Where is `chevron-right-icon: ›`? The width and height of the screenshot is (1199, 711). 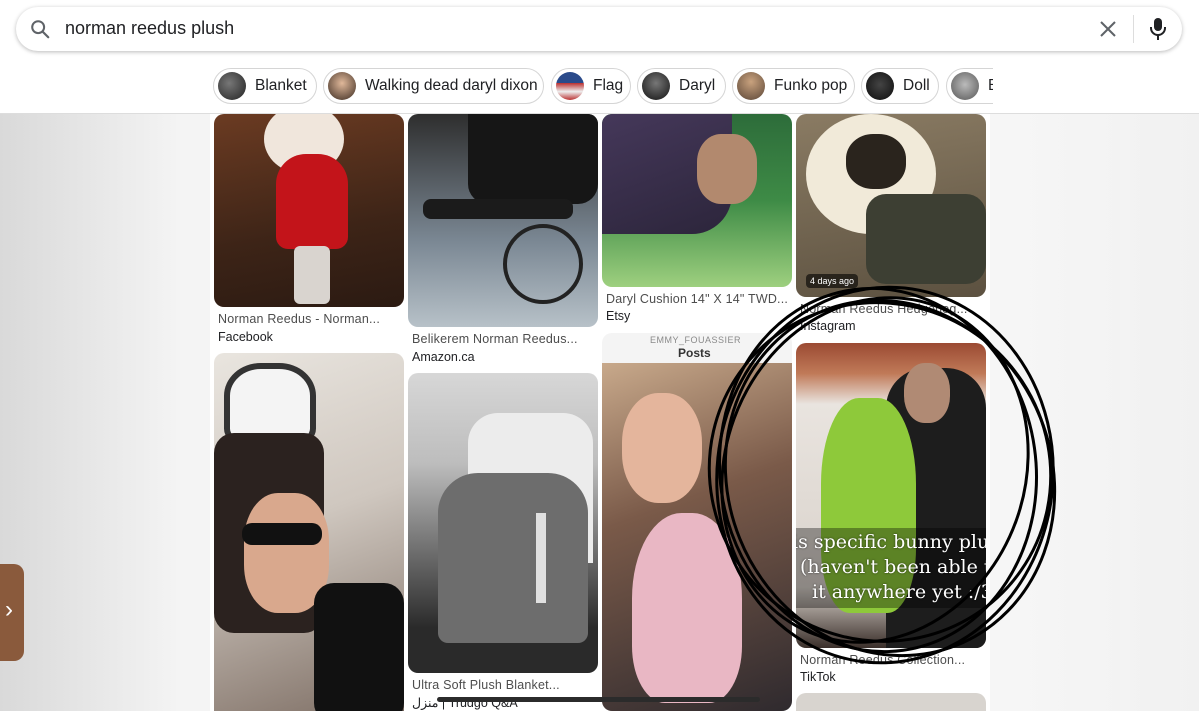
chevron-right-icon: › is located at coordinates (9, 609).